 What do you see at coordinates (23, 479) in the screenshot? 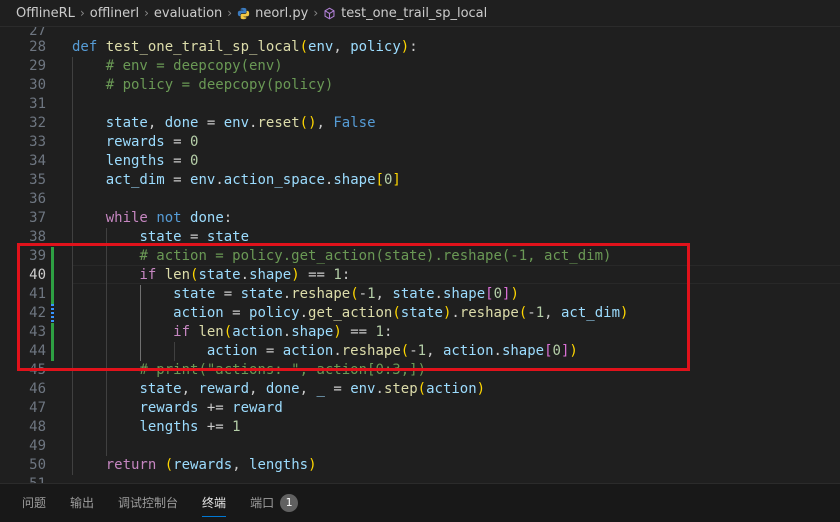
I see `line-number: 51` at bounding box center [23, 479].